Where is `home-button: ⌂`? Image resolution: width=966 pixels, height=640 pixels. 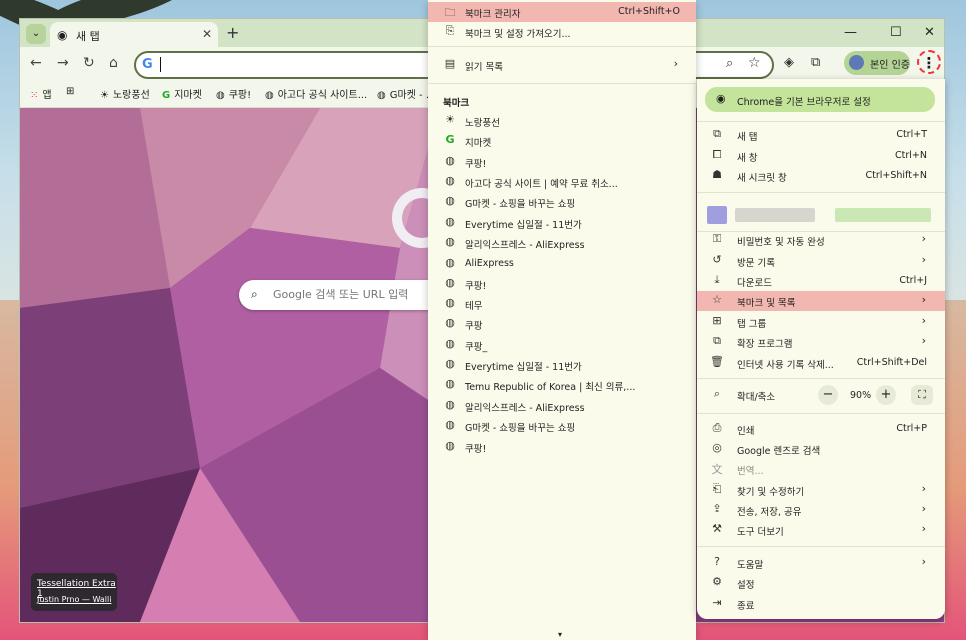
home-button: ⌂ is located at coordinates (113, 63).